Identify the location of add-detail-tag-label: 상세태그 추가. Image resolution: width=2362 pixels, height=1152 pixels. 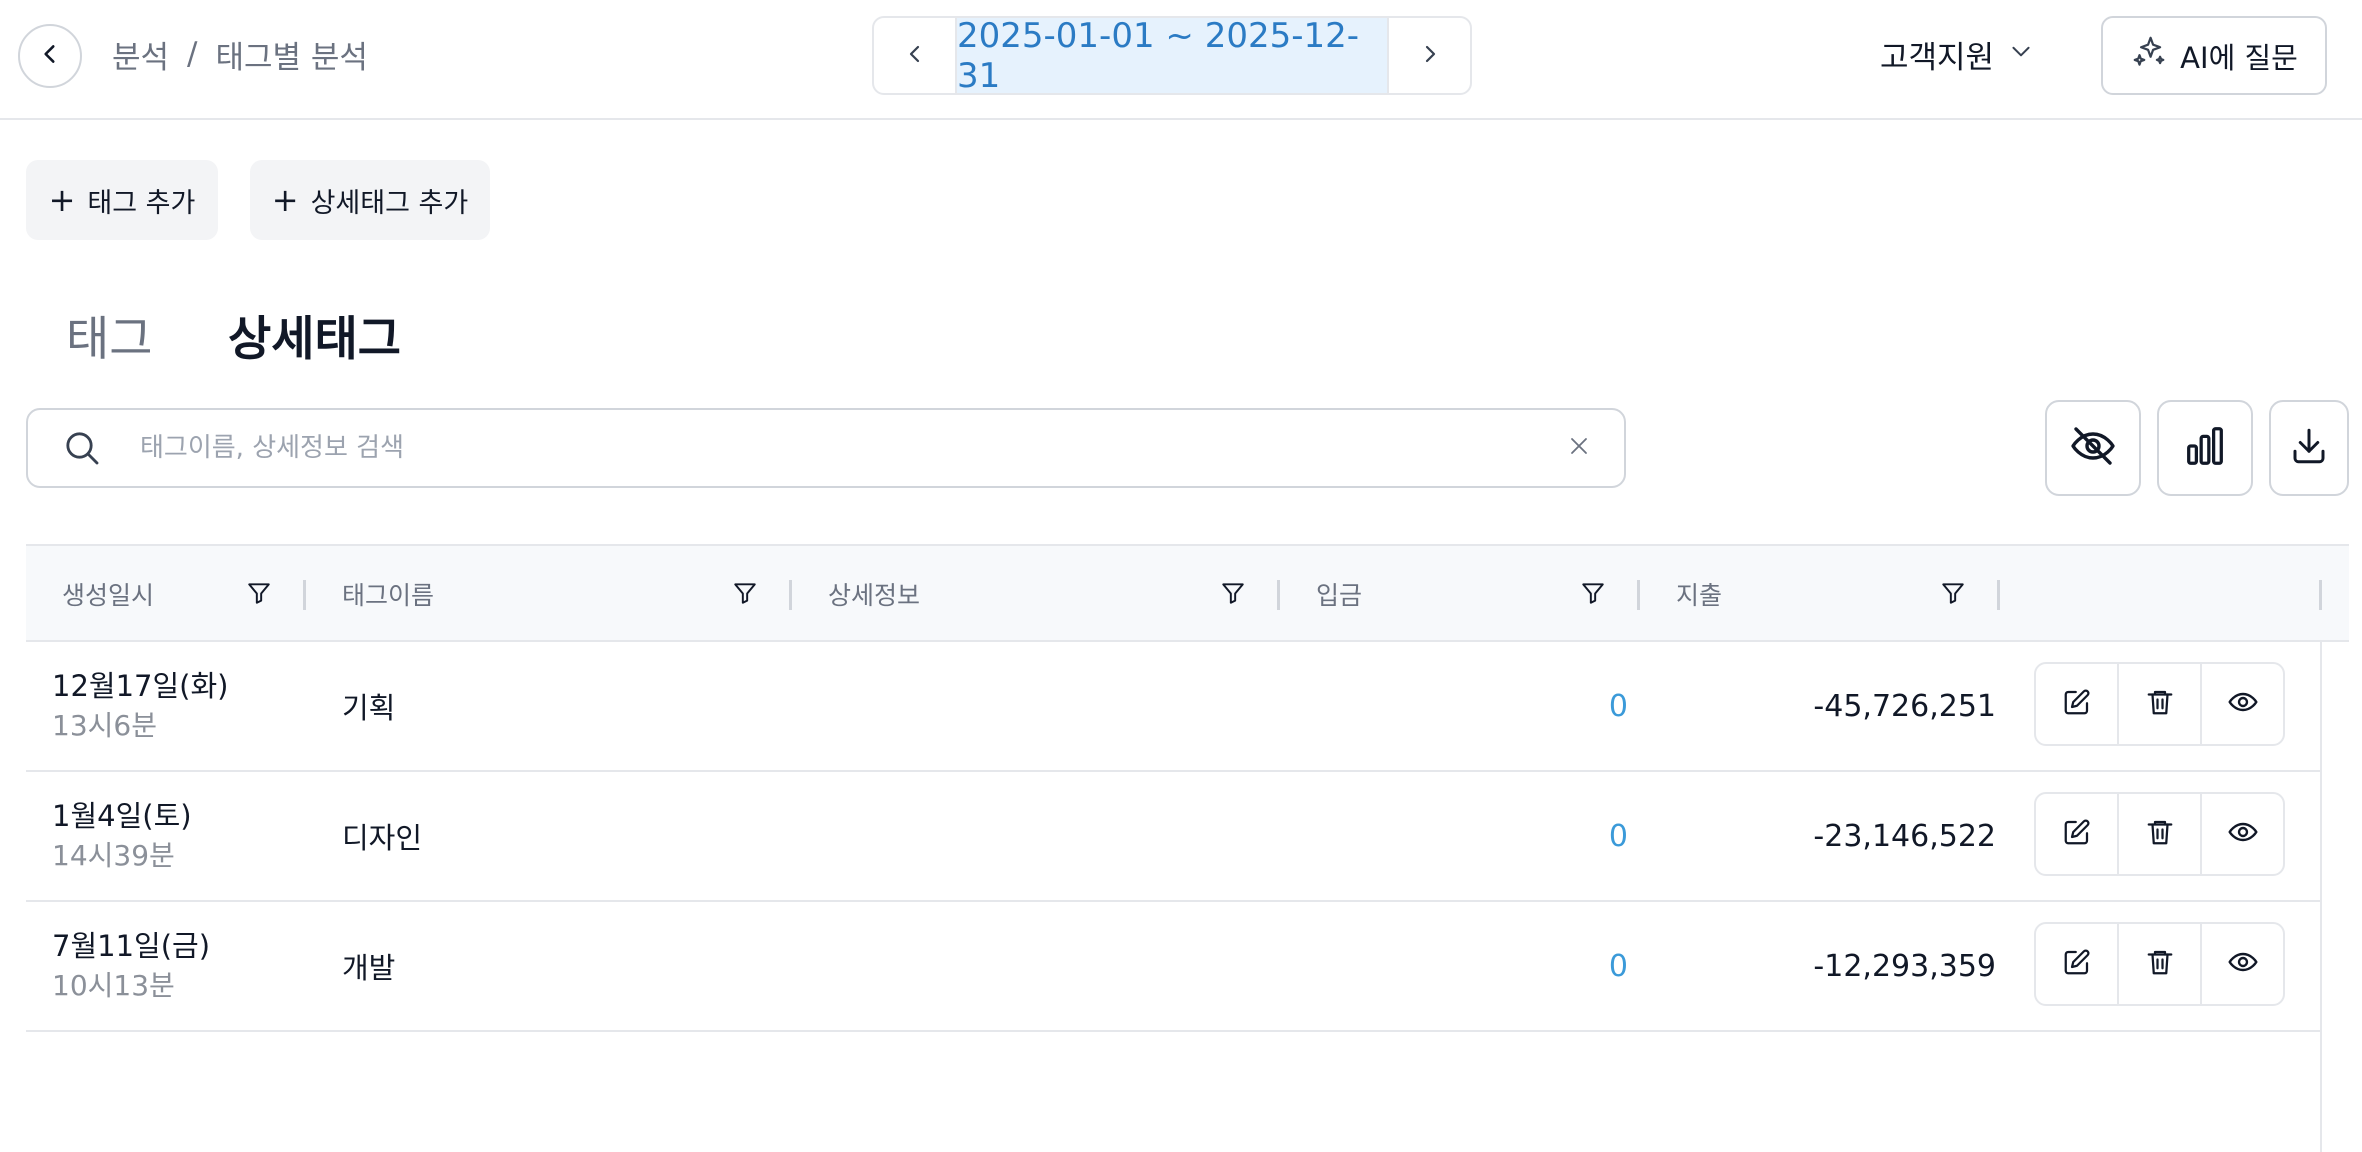
(389, 203).